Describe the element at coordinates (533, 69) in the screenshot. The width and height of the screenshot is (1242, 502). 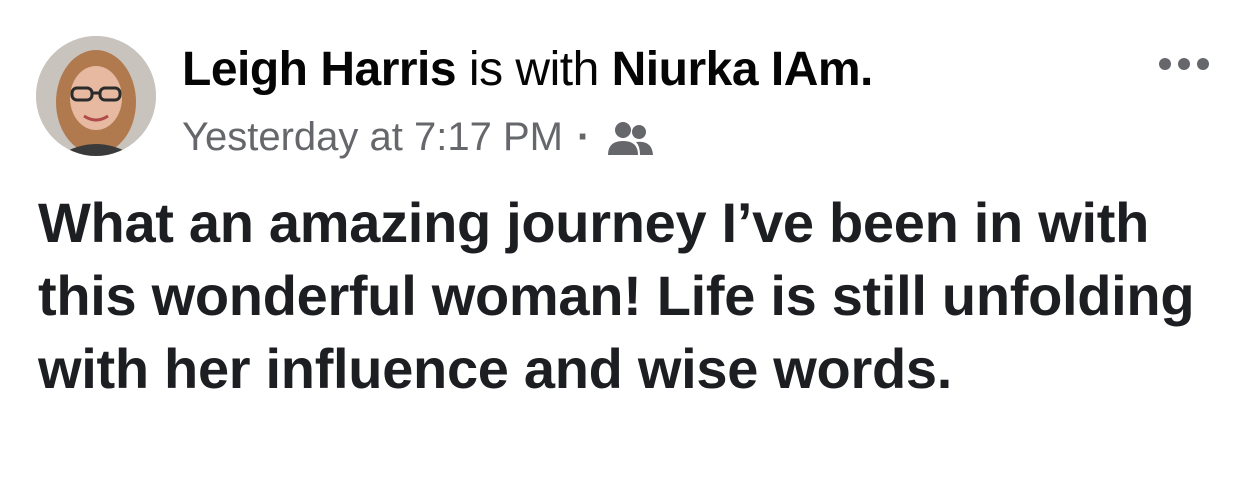
I see `with-text: is with` at that location.